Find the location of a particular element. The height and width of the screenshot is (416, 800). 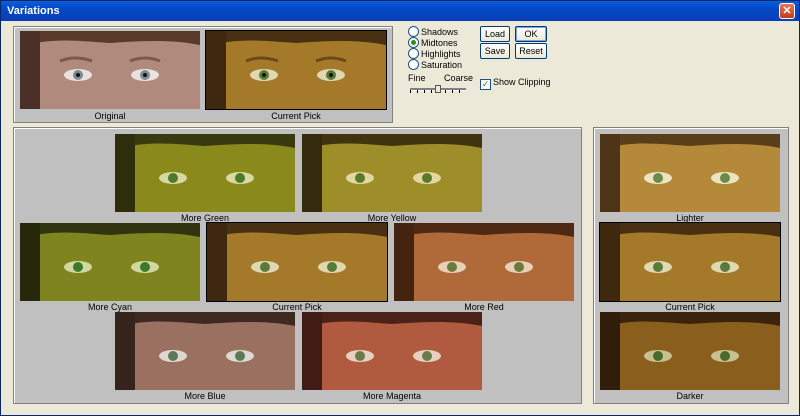

more-yellow-thumbnail is located at coordinates (392, 173).